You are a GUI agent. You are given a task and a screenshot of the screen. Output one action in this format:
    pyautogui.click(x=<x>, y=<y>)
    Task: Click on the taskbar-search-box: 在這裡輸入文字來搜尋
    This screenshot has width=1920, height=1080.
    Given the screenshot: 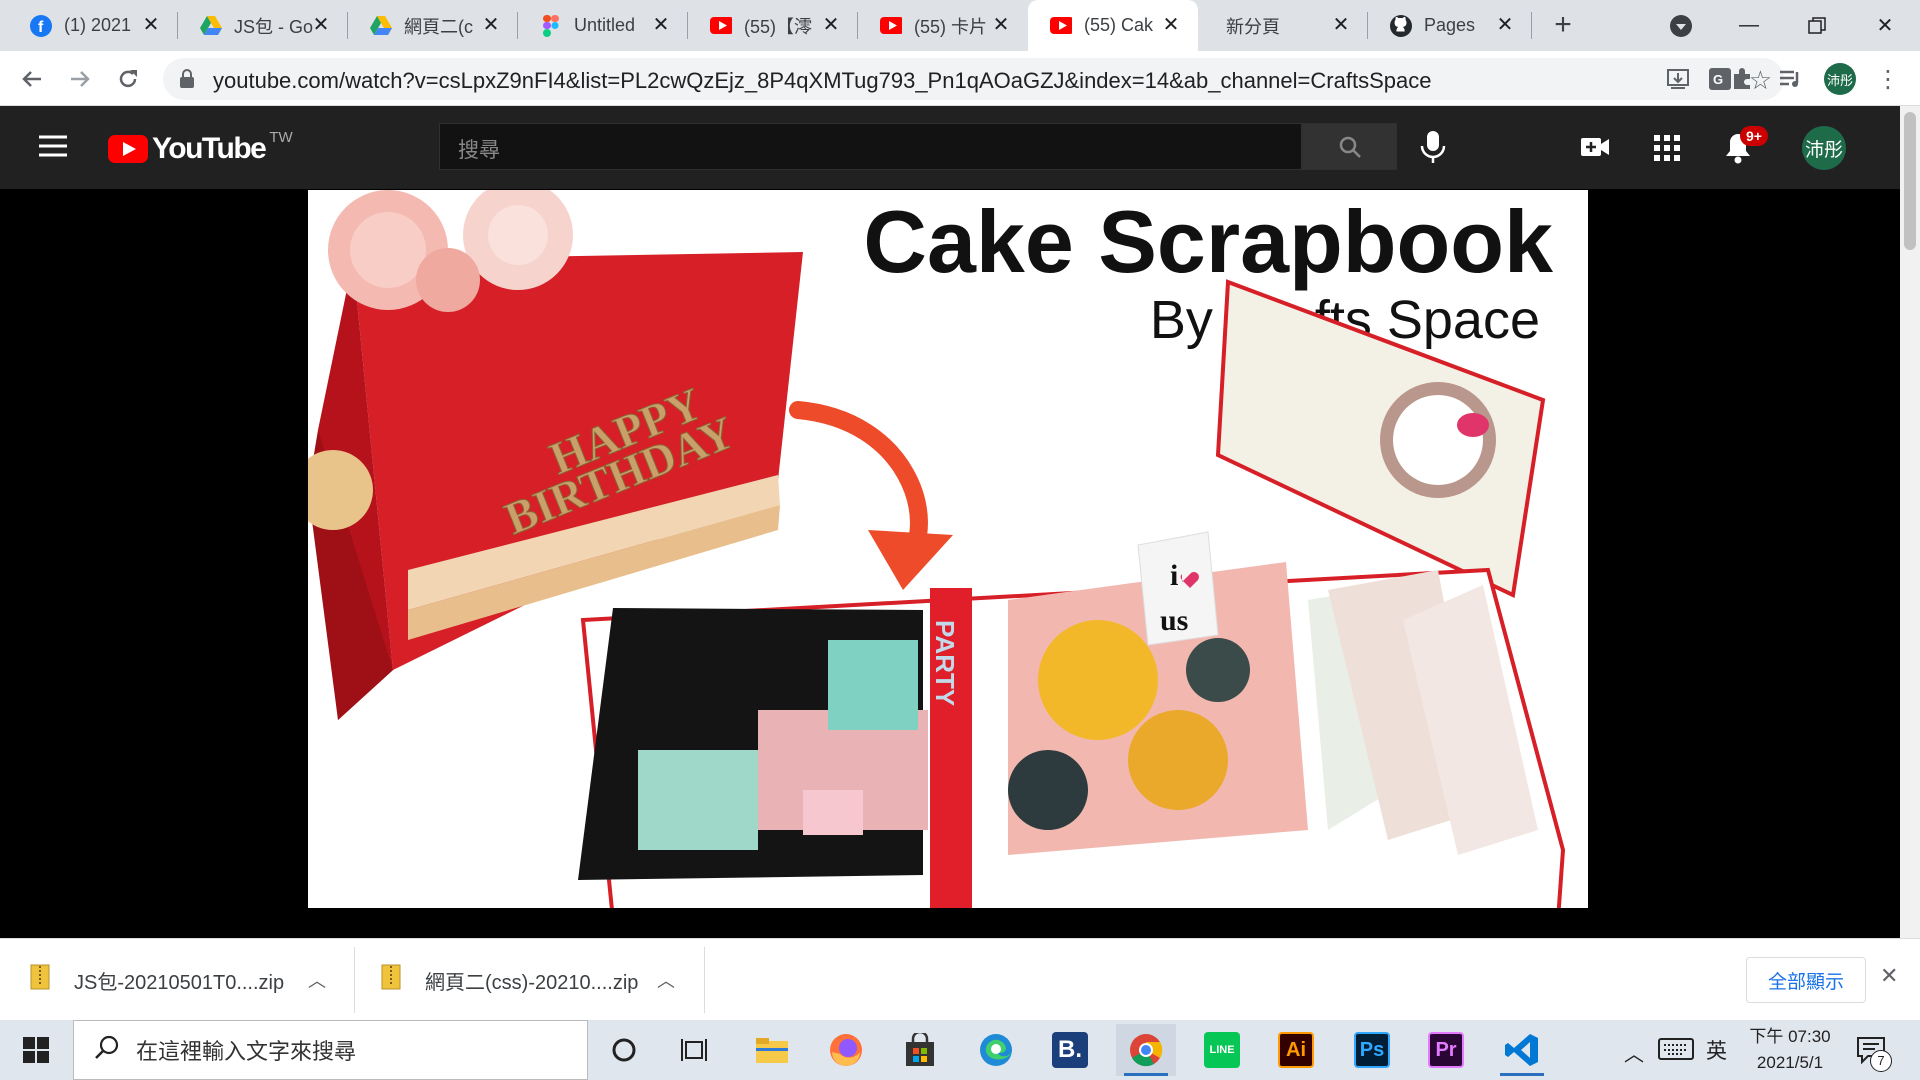 What is the action you would take?
    pyautogui.click(x=330, y=1050)
    